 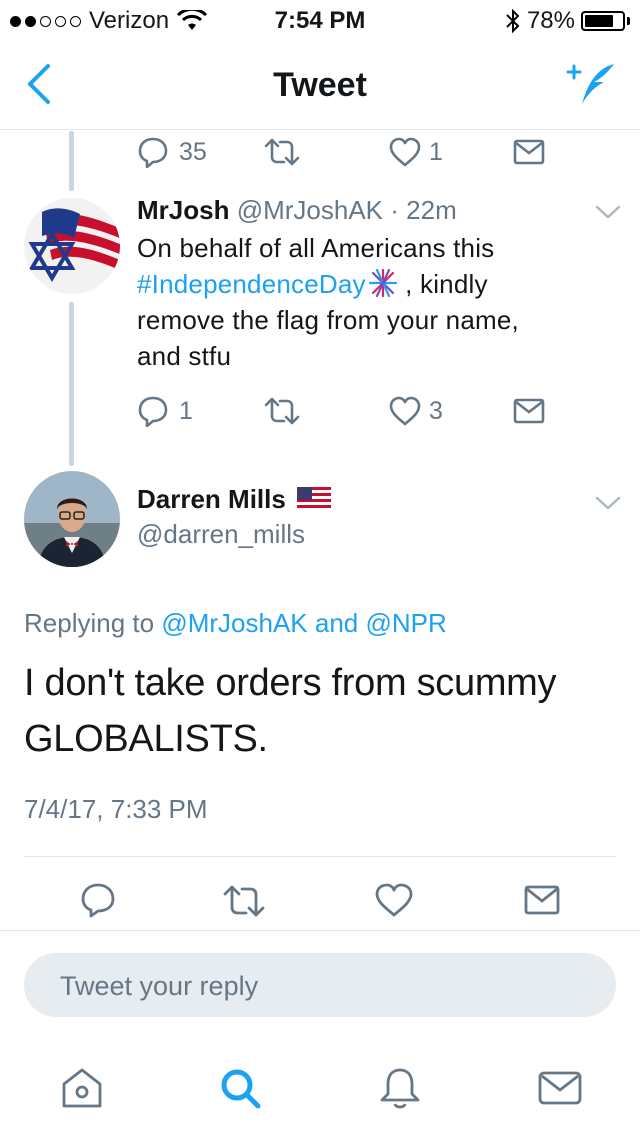 I want to click on reply-button: 35, so click(x=200, y=152).